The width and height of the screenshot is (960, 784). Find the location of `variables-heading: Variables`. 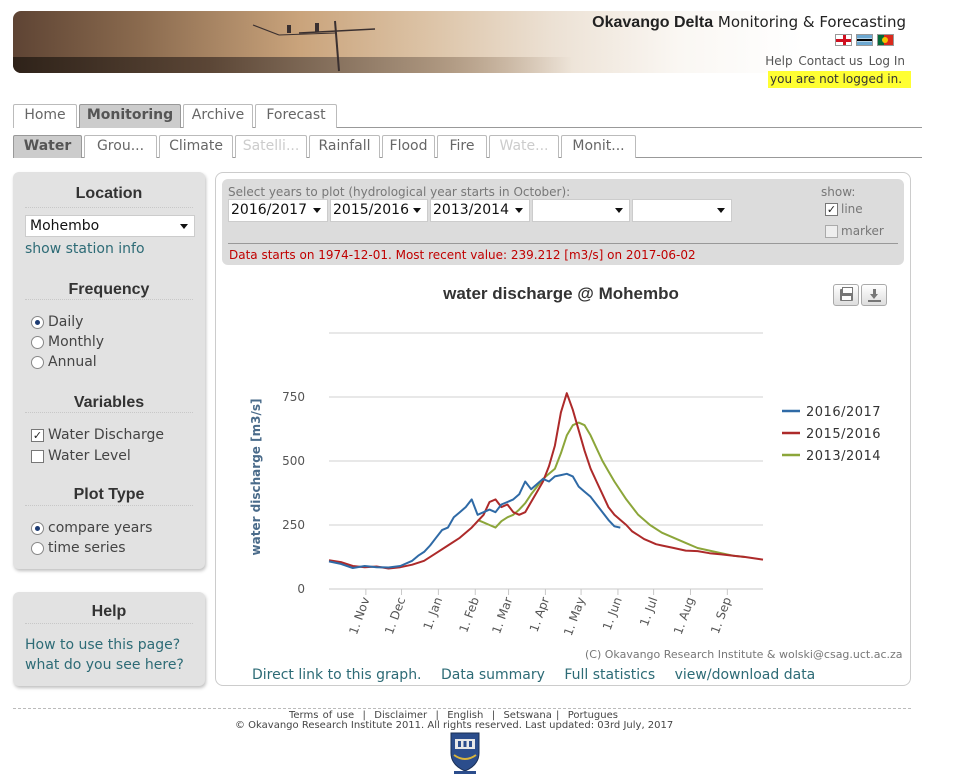

variables-heading: Variables is located at coordinates (109, 402).